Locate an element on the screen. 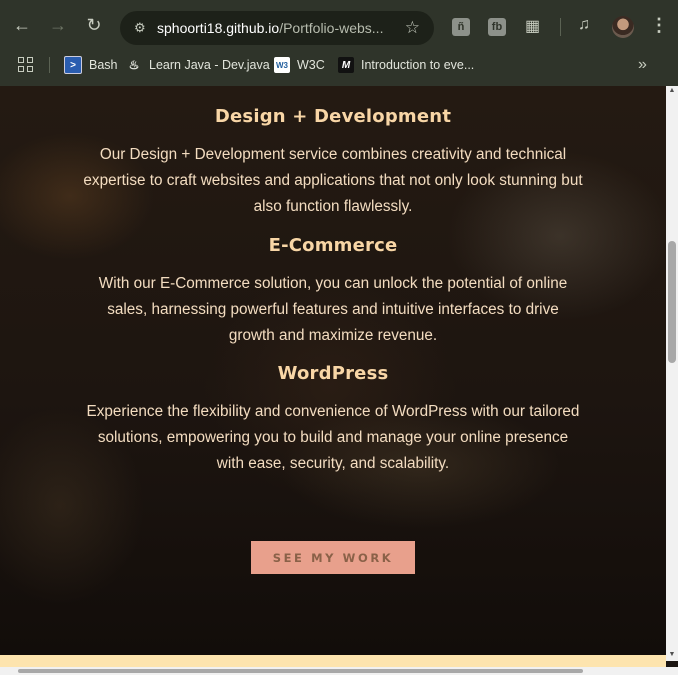 This screenshot has height=675, width=678. apps-grid-icon is located at coordinates (26, 65).